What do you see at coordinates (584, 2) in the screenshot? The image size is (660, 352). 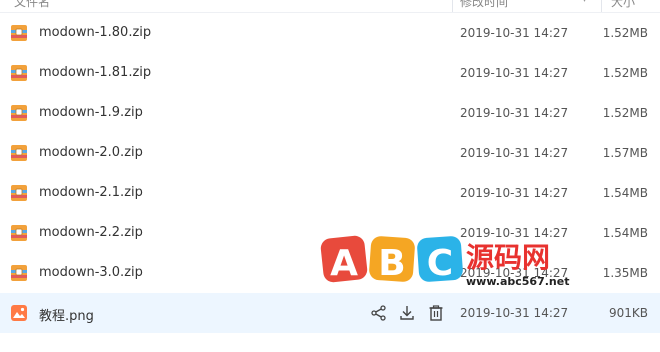 I see `sort-chevron-down-icon: ▾` at bounding box center [584, 2].